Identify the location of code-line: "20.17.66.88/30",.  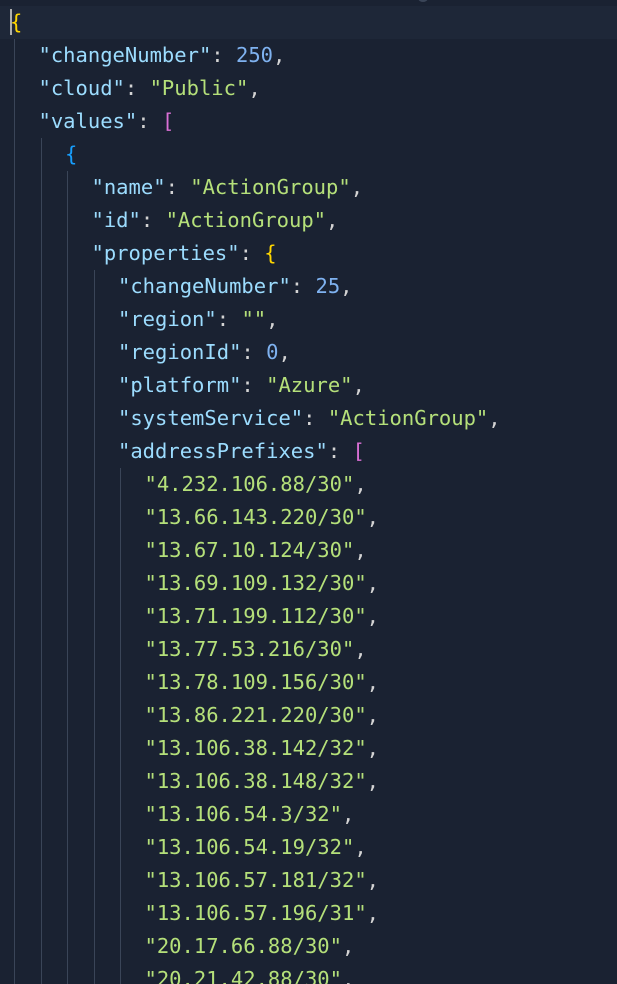
(308, 946).